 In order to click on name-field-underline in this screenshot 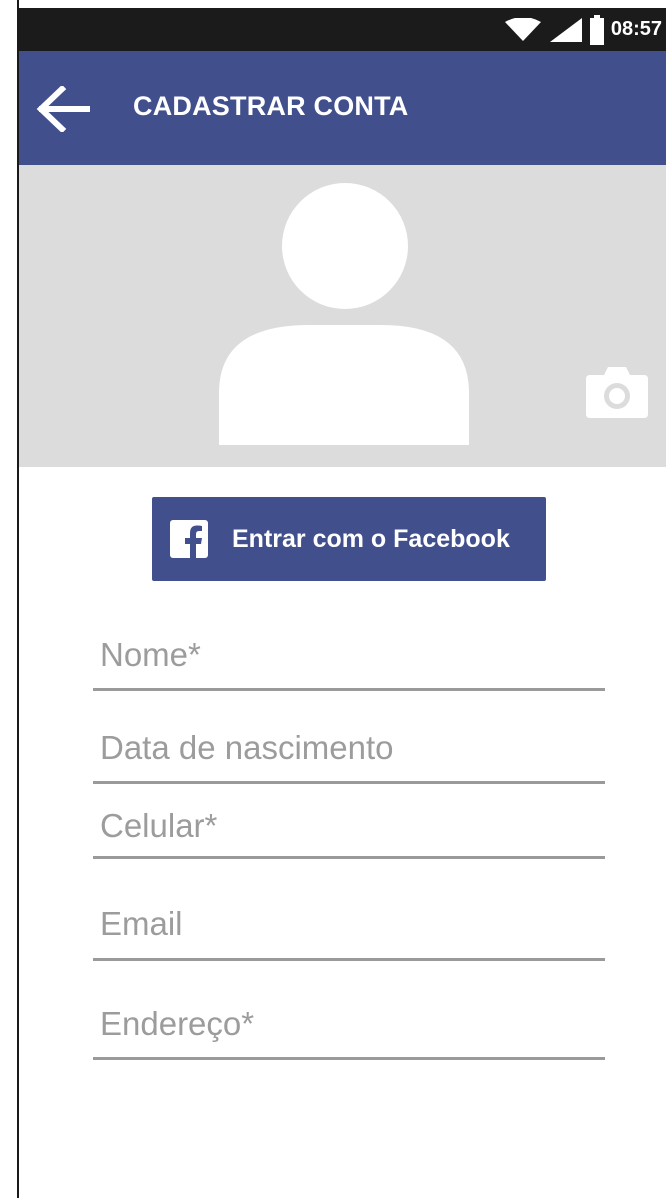, I will do `click(349, 689)`.